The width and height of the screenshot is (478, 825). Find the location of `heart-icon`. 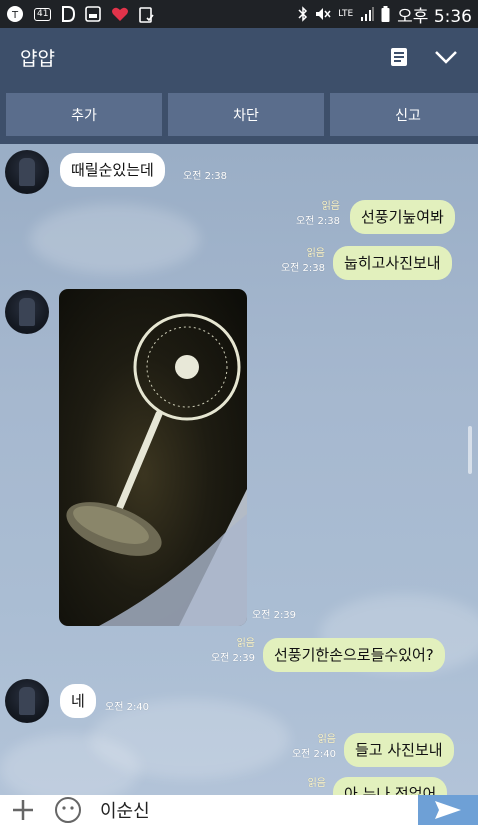

heart-icon is located at coordinates (120, 14).